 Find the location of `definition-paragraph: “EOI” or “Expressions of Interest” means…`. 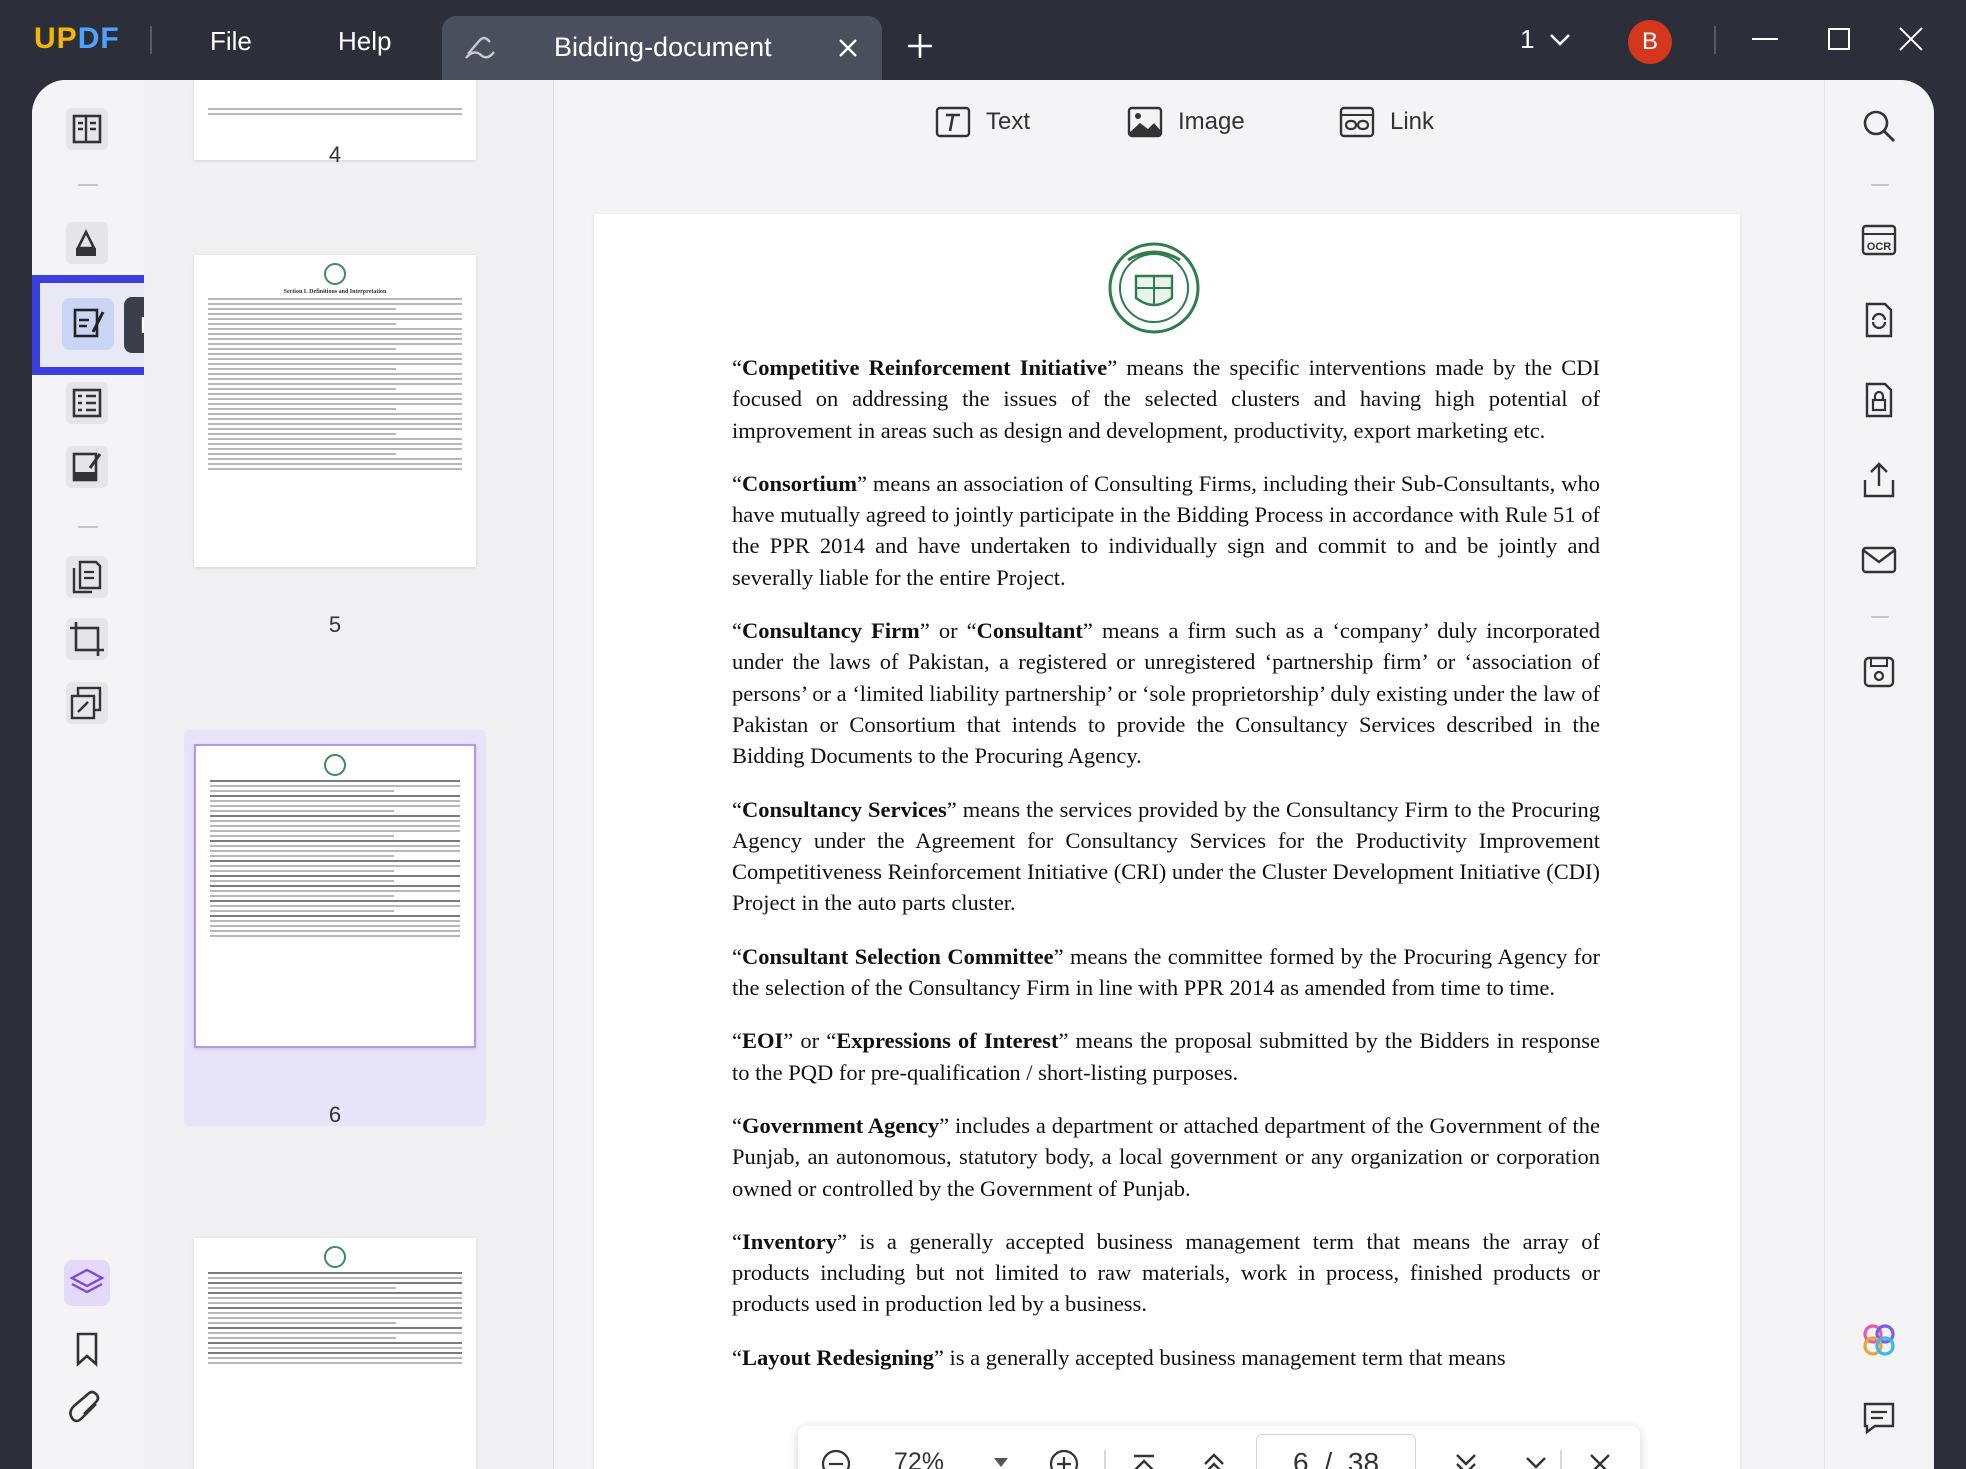

definition-paragraph: “EOI” or “Expressions of Interest” means… is located at coordinates (1166, 1056).